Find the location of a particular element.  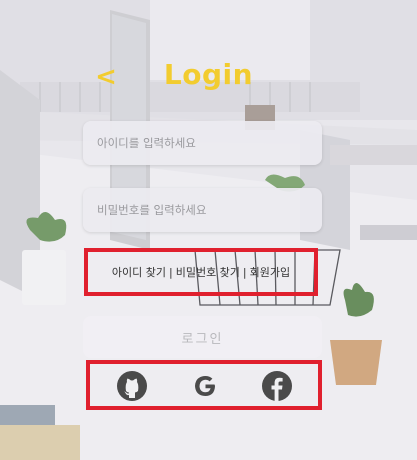

password-input is located at coordinates (202, 210).